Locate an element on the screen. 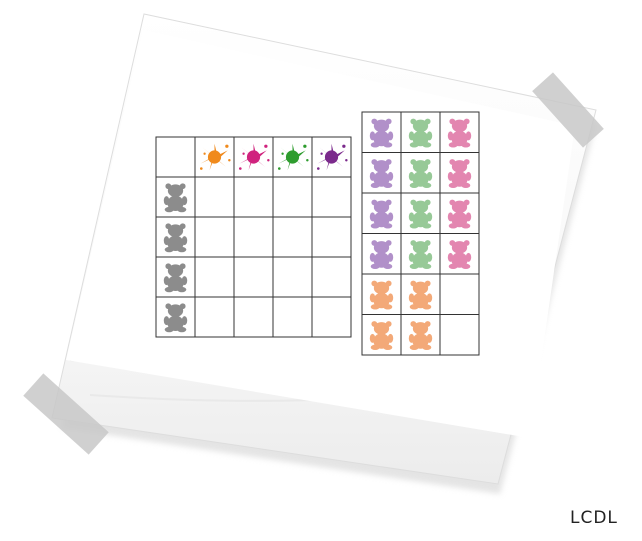 This screenshot has height=541, width=642. signature-text: LCDL is located at coordinates (594, 518).